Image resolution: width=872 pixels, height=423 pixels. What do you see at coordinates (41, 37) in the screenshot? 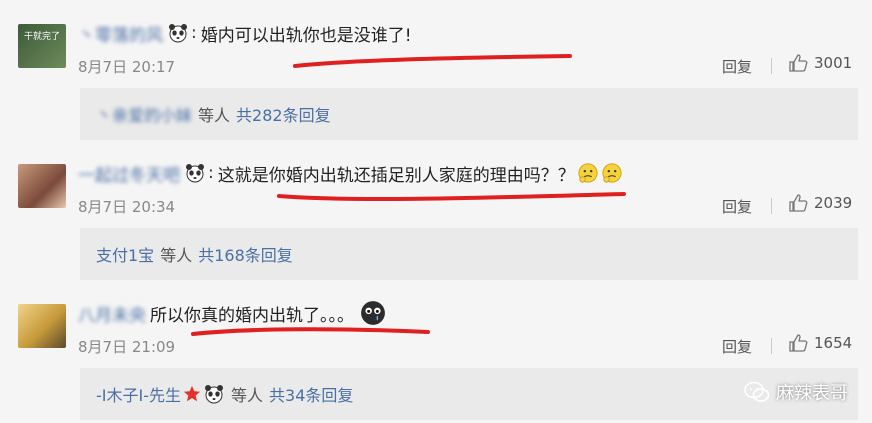
I see `avatar-text: 干就完了` at bounding box center [41, 37].